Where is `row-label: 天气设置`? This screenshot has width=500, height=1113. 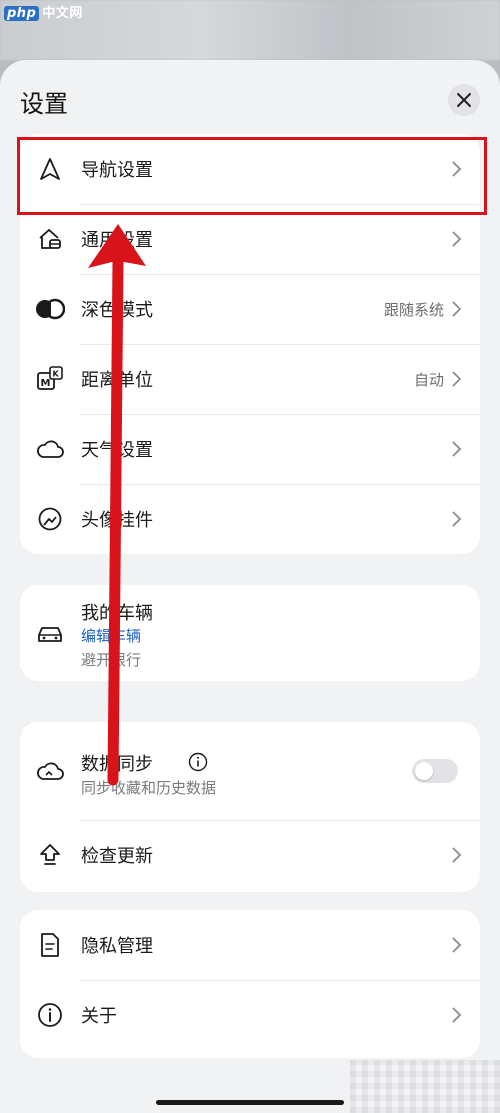 row-label: 天气设置 is located at coordinates (117, 450).